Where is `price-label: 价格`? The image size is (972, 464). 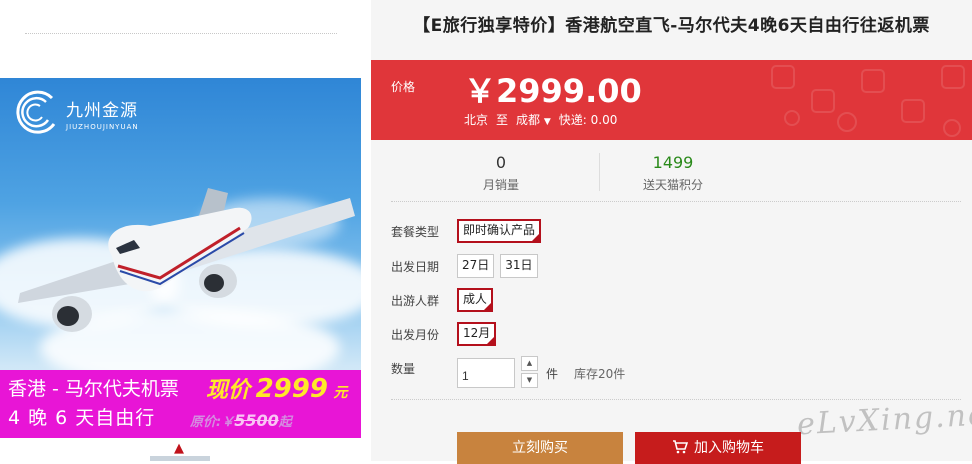 price-label: 价格 is located at coordinates (403, 87).